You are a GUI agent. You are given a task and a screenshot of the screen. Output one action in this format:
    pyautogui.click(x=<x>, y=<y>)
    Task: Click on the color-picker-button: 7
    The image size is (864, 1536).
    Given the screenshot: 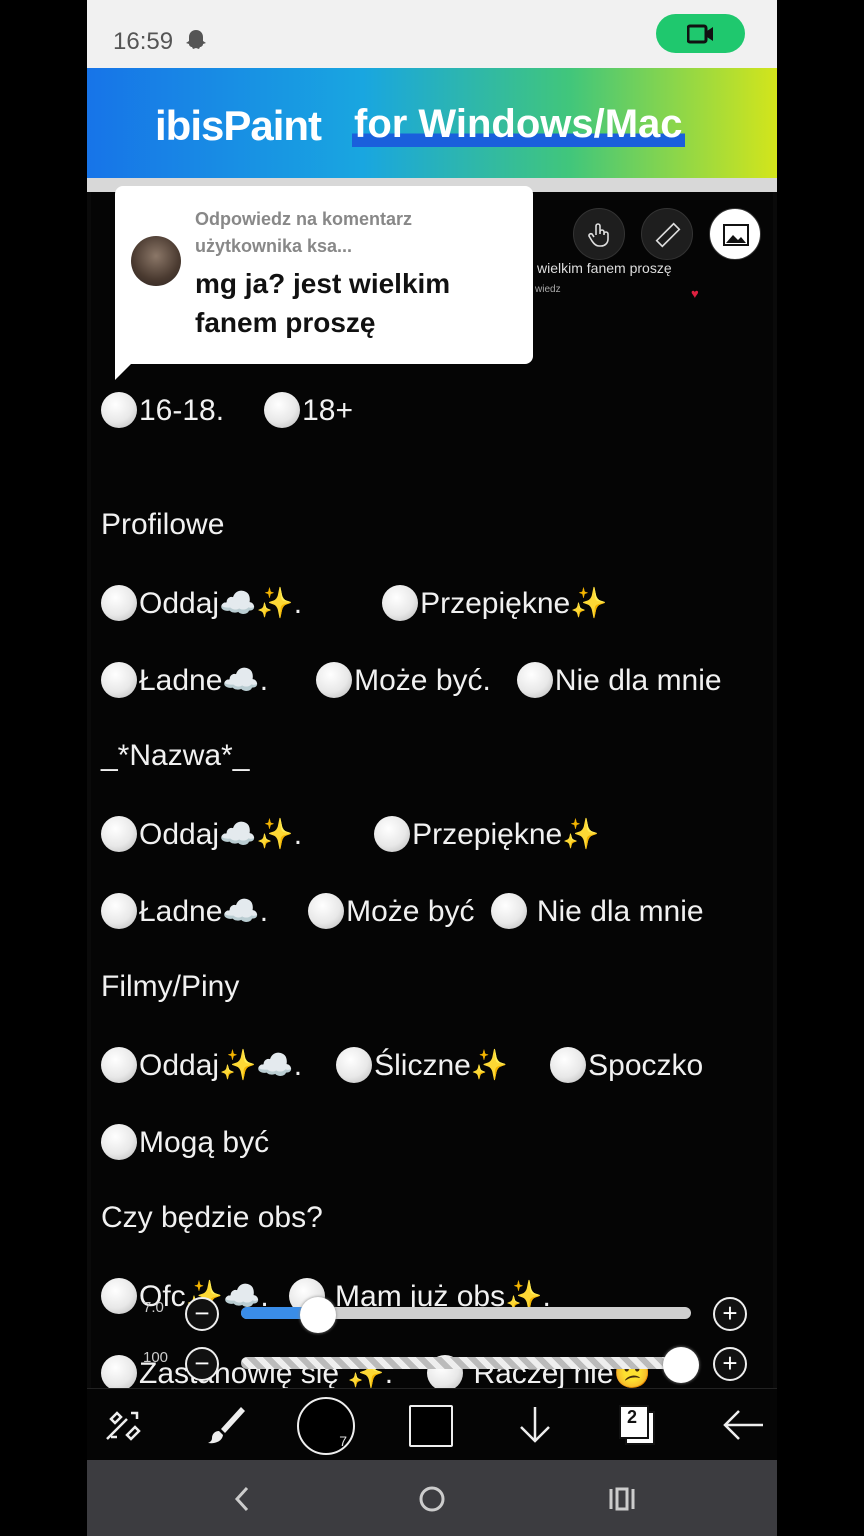 What is the action you would take?
    pyautogui.click(x=326, y=1426)
    